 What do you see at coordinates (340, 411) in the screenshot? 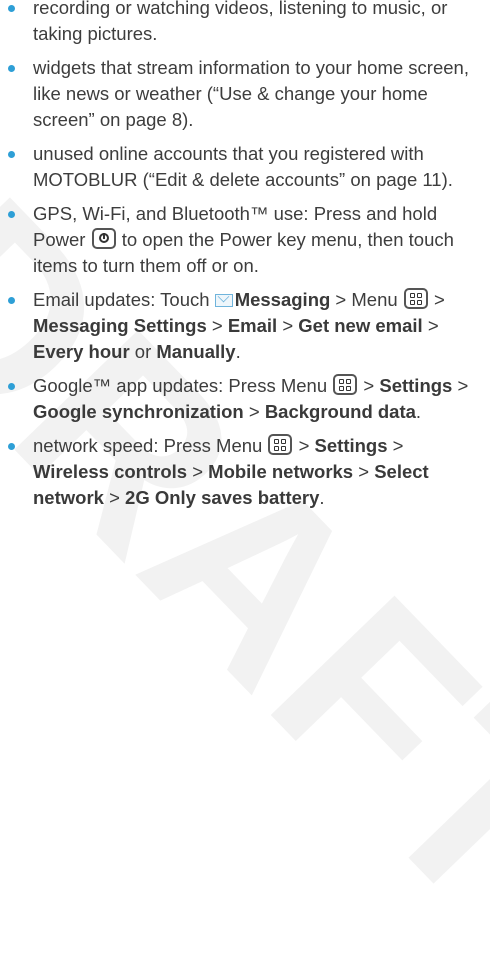
I see `bold-menu-term: Background data` at bounding box center [340, 411].